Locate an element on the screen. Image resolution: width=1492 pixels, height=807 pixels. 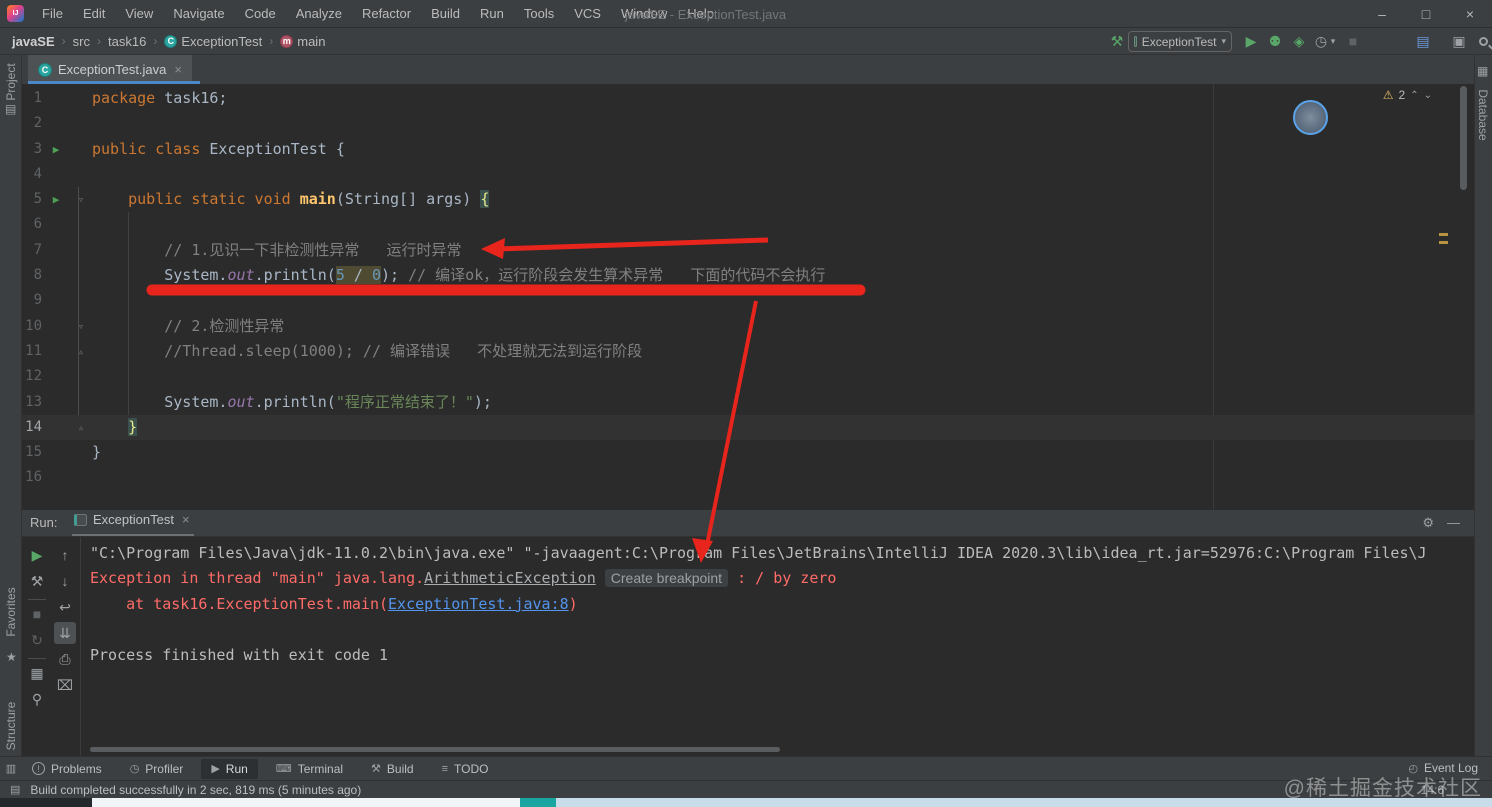
layout-settings-icon: ▦ is located at coordinates (37, 673).